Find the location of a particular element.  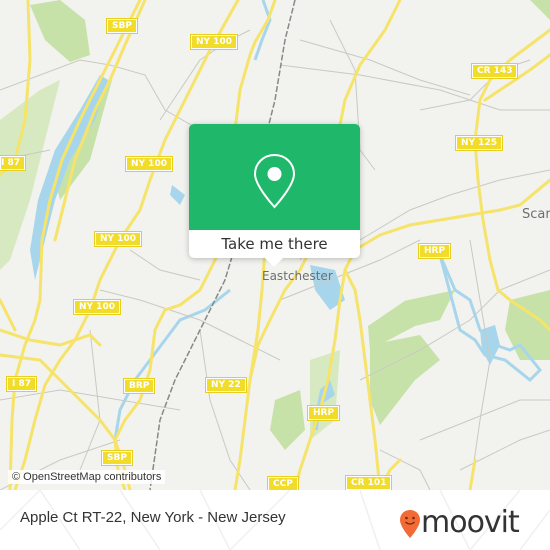

location-title: Apple Ct RT-22, New York - New Jersey is located at coordinates (153, 517).